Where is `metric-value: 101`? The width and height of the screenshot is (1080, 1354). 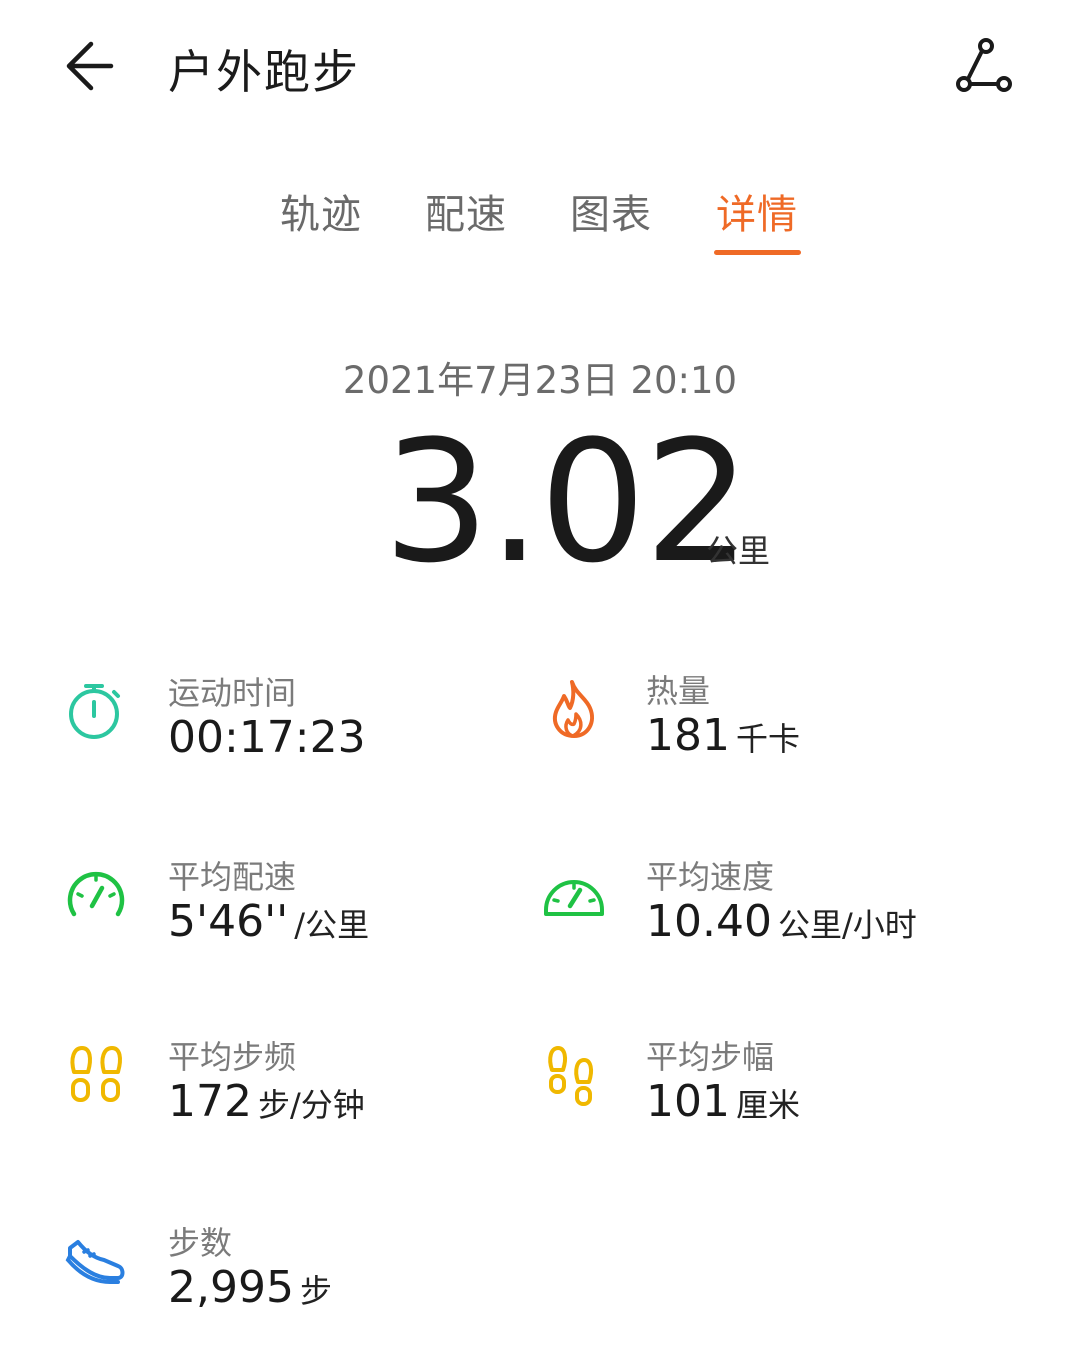
metric-value: 101 is located at coordinates (688, 1101).